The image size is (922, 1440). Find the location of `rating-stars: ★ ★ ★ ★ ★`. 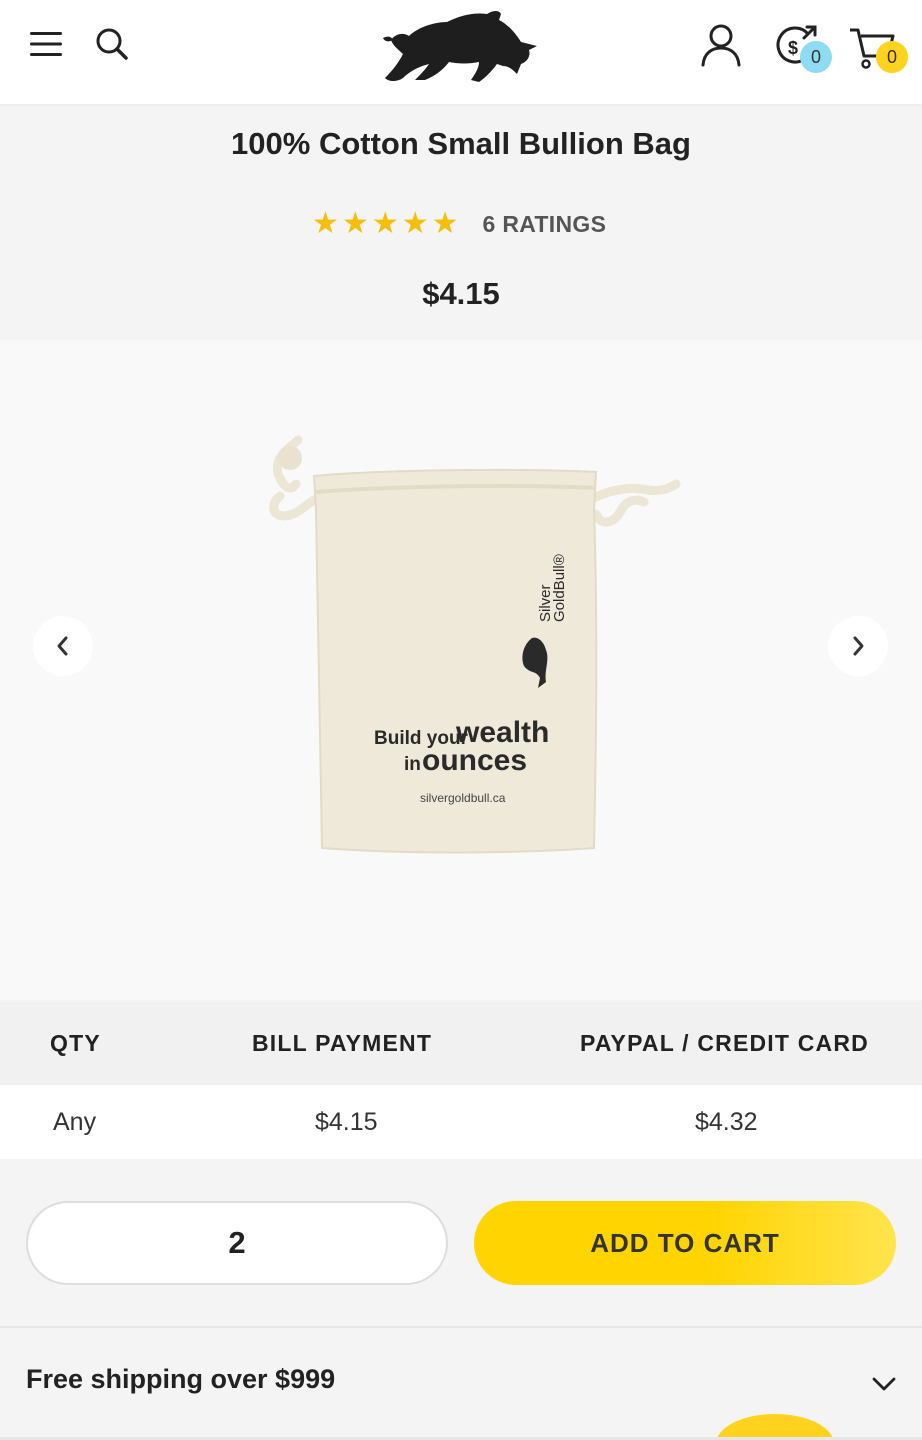

rating-stars: ★ ★ ★ ★ ★ is located at coordinates (385, 224).